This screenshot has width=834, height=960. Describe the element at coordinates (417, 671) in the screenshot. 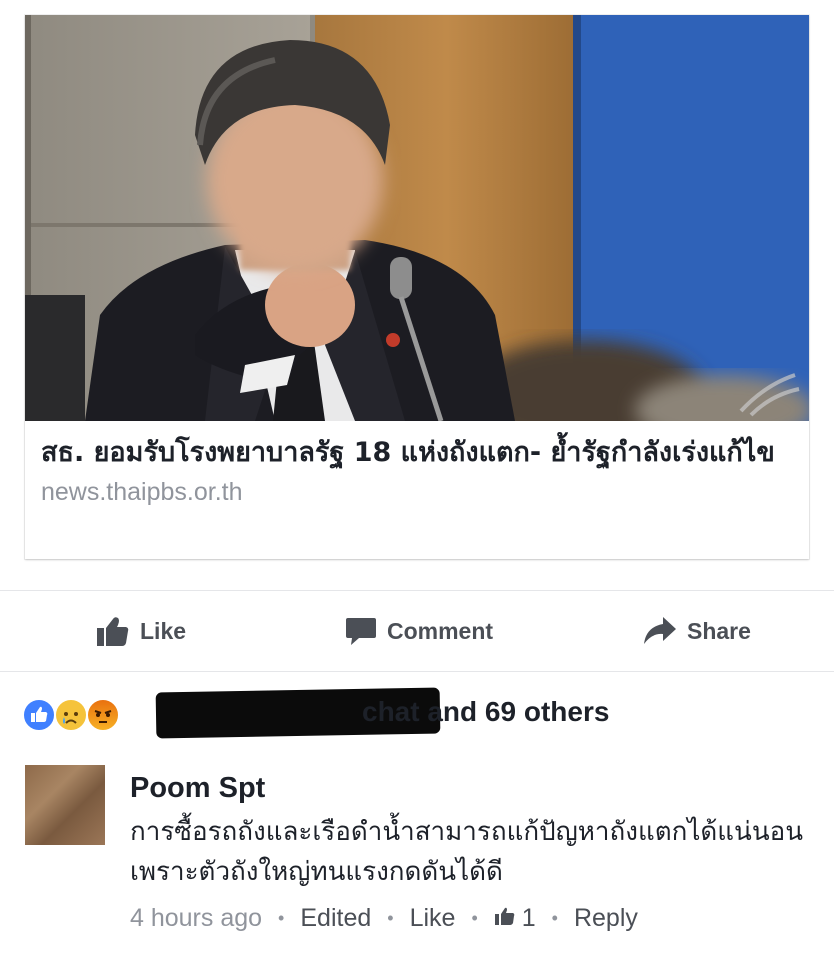

I see `action-bar-bottom-divider` at that location.